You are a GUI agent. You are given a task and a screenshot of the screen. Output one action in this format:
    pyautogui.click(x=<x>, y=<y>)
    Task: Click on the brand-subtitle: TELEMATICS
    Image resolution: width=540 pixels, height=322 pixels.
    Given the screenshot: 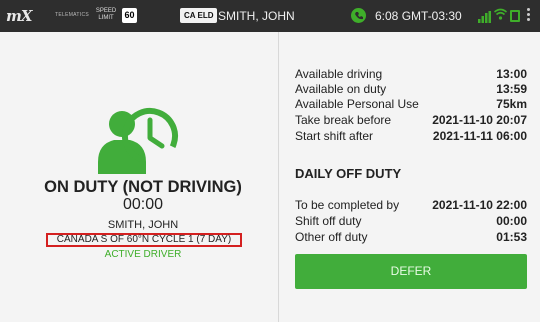 What is the action you would take?
    pyautogui.click(x=72, y=15)
    